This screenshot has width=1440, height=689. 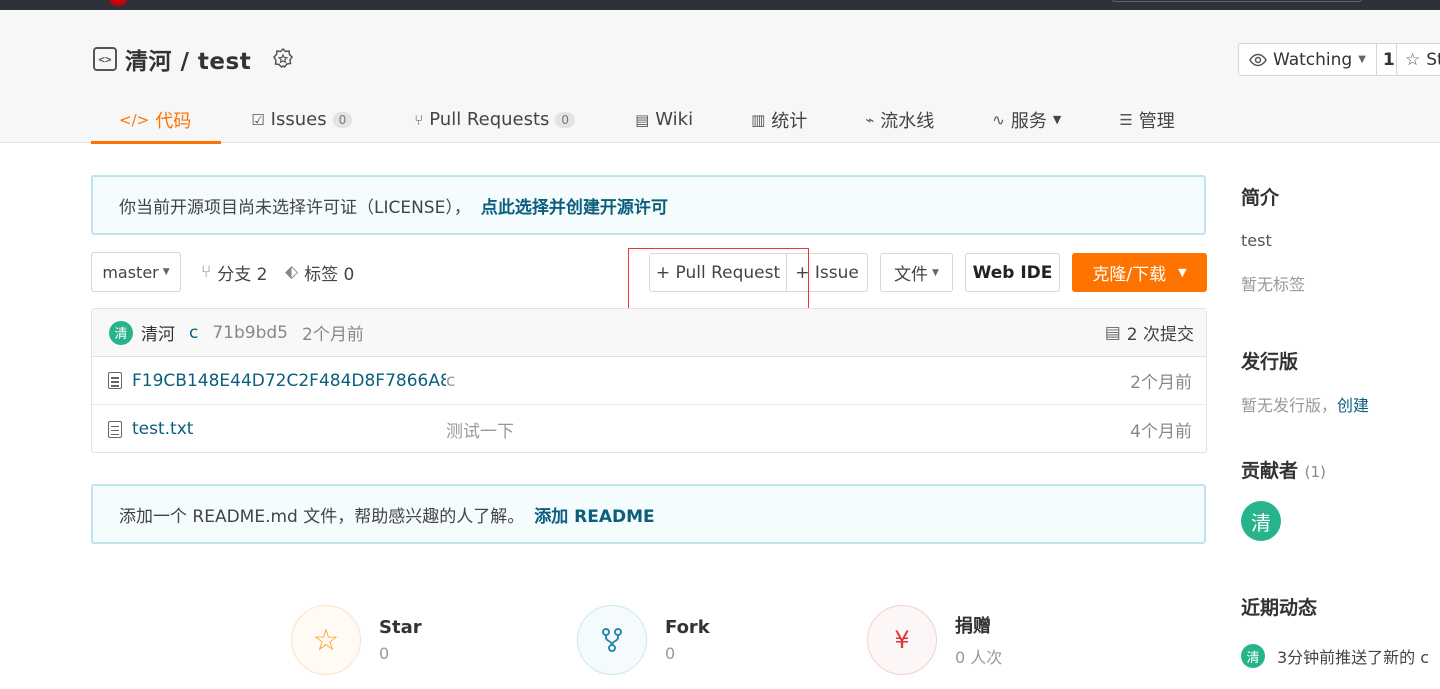 I want to click on release-info: 暂无发行版，创建, so click(x=1340, y=404).